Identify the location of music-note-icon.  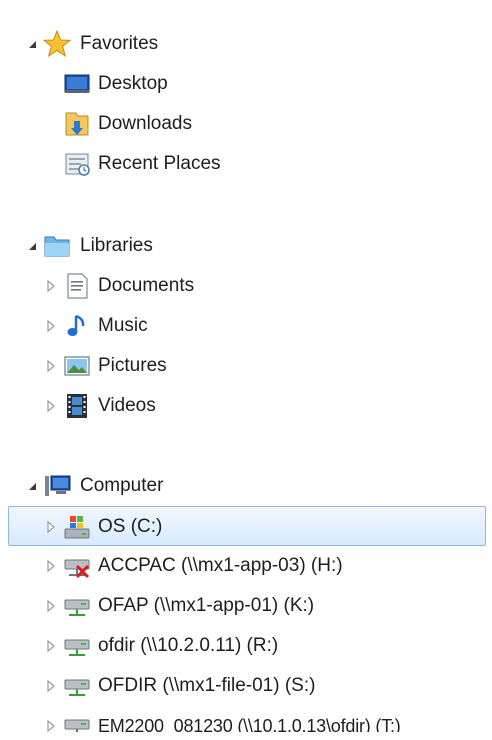
(77, 326).